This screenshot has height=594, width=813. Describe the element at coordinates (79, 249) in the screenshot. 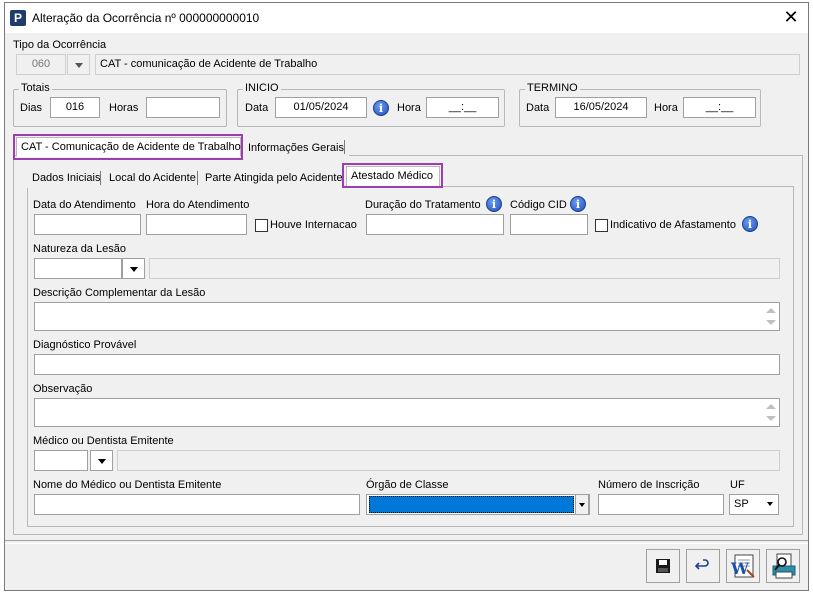

I see `natureza-lesao-label: Natureza da Lesão` at that location.